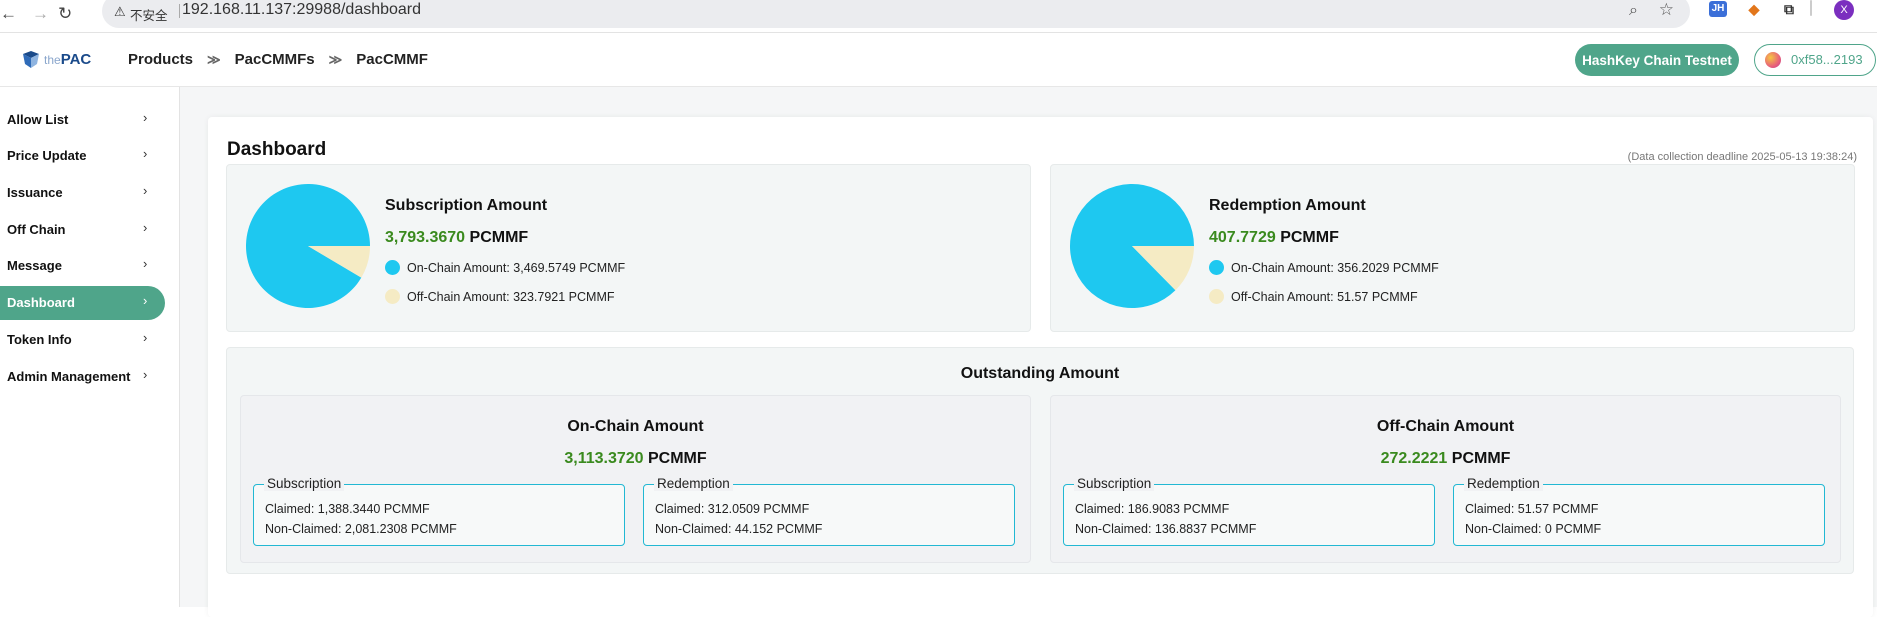 Image resolution: width=1877 pixels, height=617 pixels. Describe the element at coordinates (82, 377) in the screenshot. I see `sidebar-item-admin-management: Admin Management ›` at that location.